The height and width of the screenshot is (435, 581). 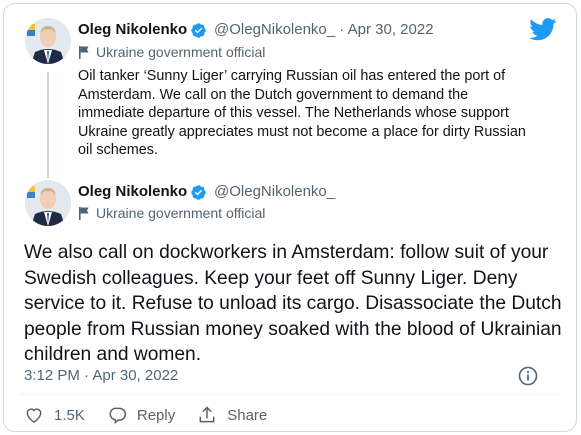 What do you see at coordinates (101, 375) in the screenshot?
I see `tweet-timestamp: 3:12 PM · Apr 30, 2022` at bounding box center [101, 375].